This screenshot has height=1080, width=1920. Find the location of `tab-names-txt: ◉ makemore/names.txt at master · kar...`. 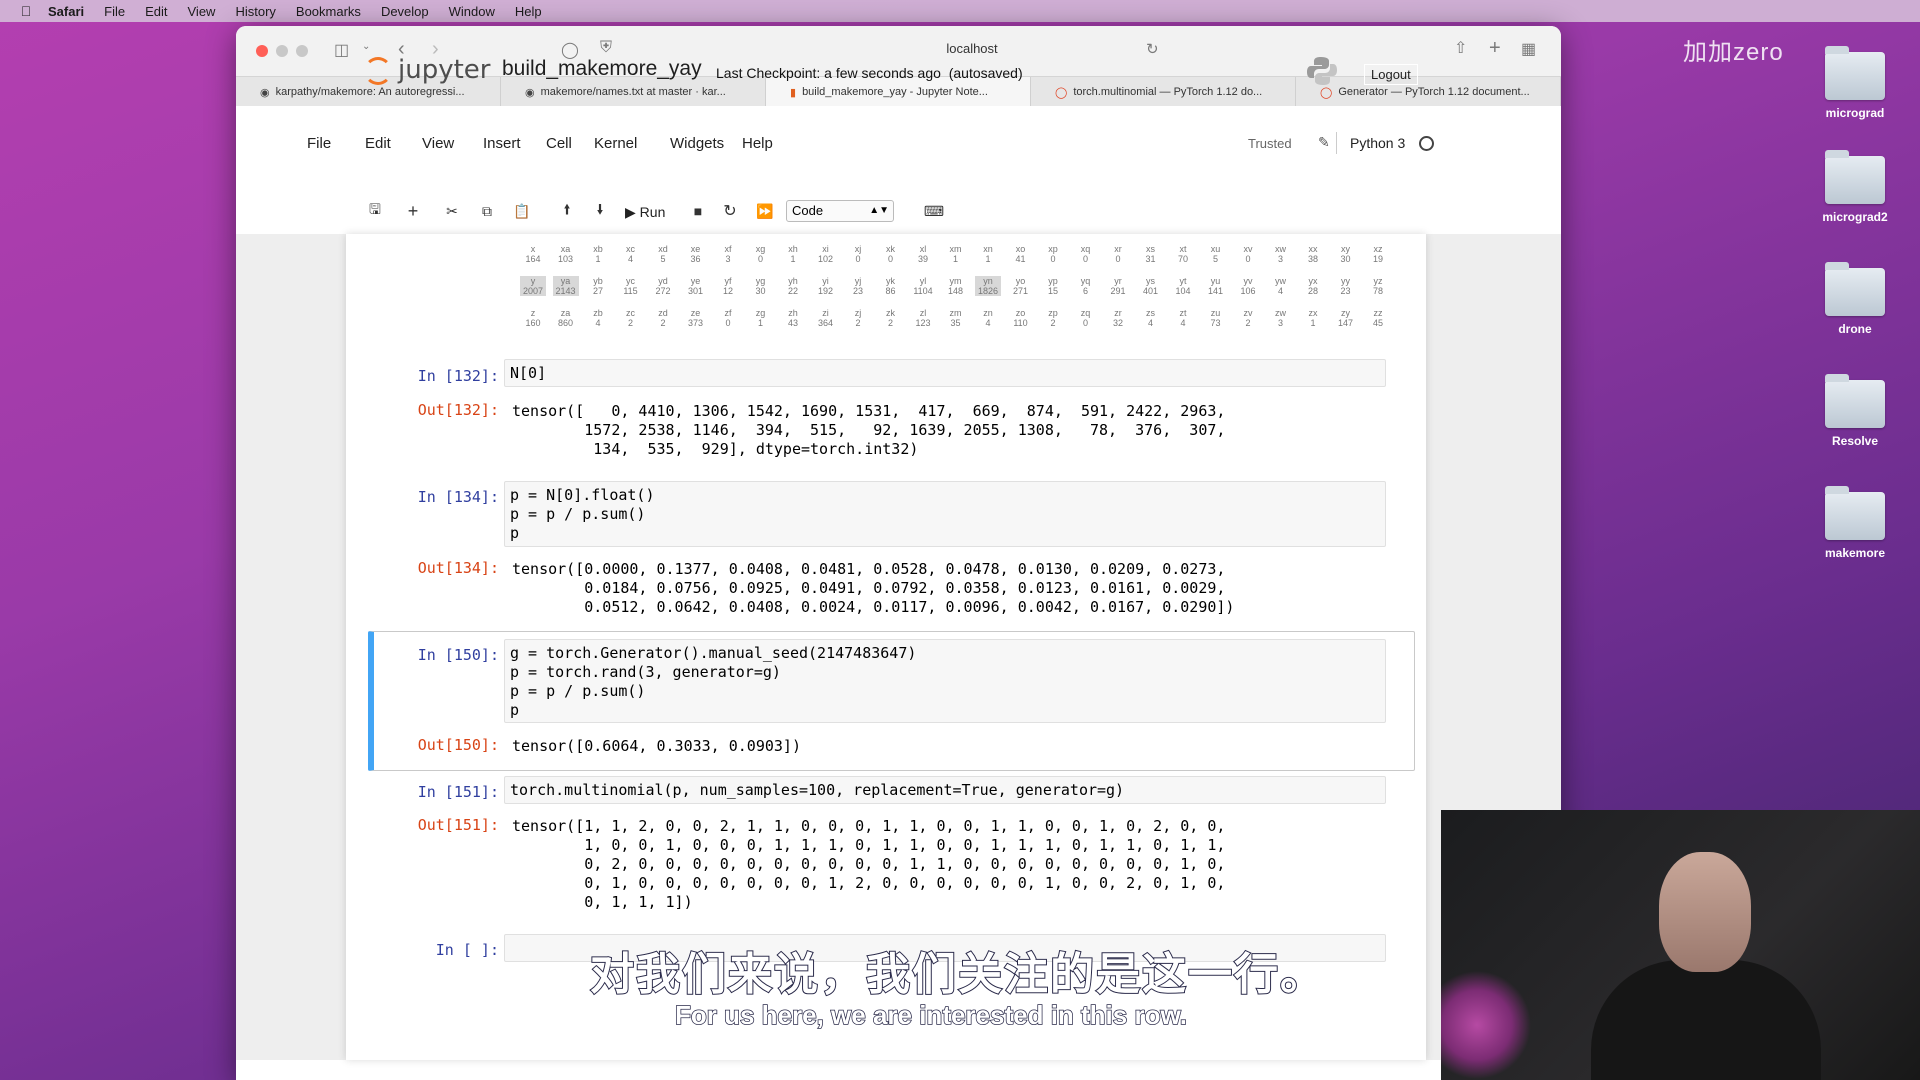

tab-names-txt: ◉ makemore/names.txt at master · kar... is located at coordinates (633, 92).